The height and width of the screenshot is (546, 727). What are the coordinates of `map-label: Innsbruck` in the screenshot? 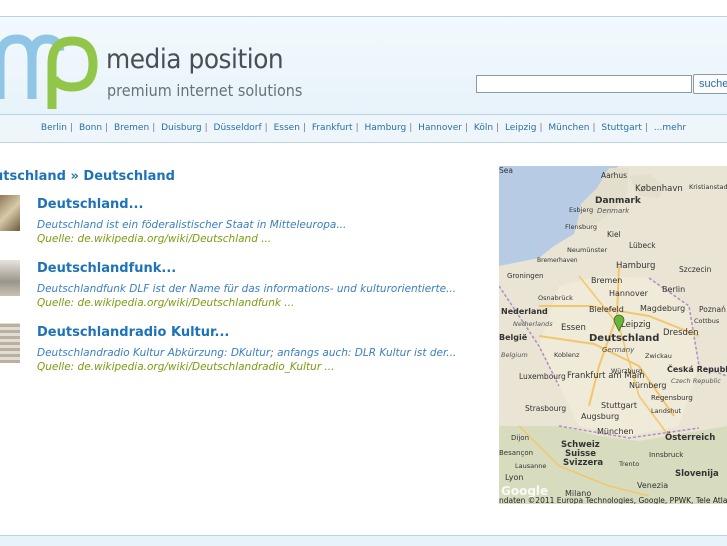 It's located at (666, 455).